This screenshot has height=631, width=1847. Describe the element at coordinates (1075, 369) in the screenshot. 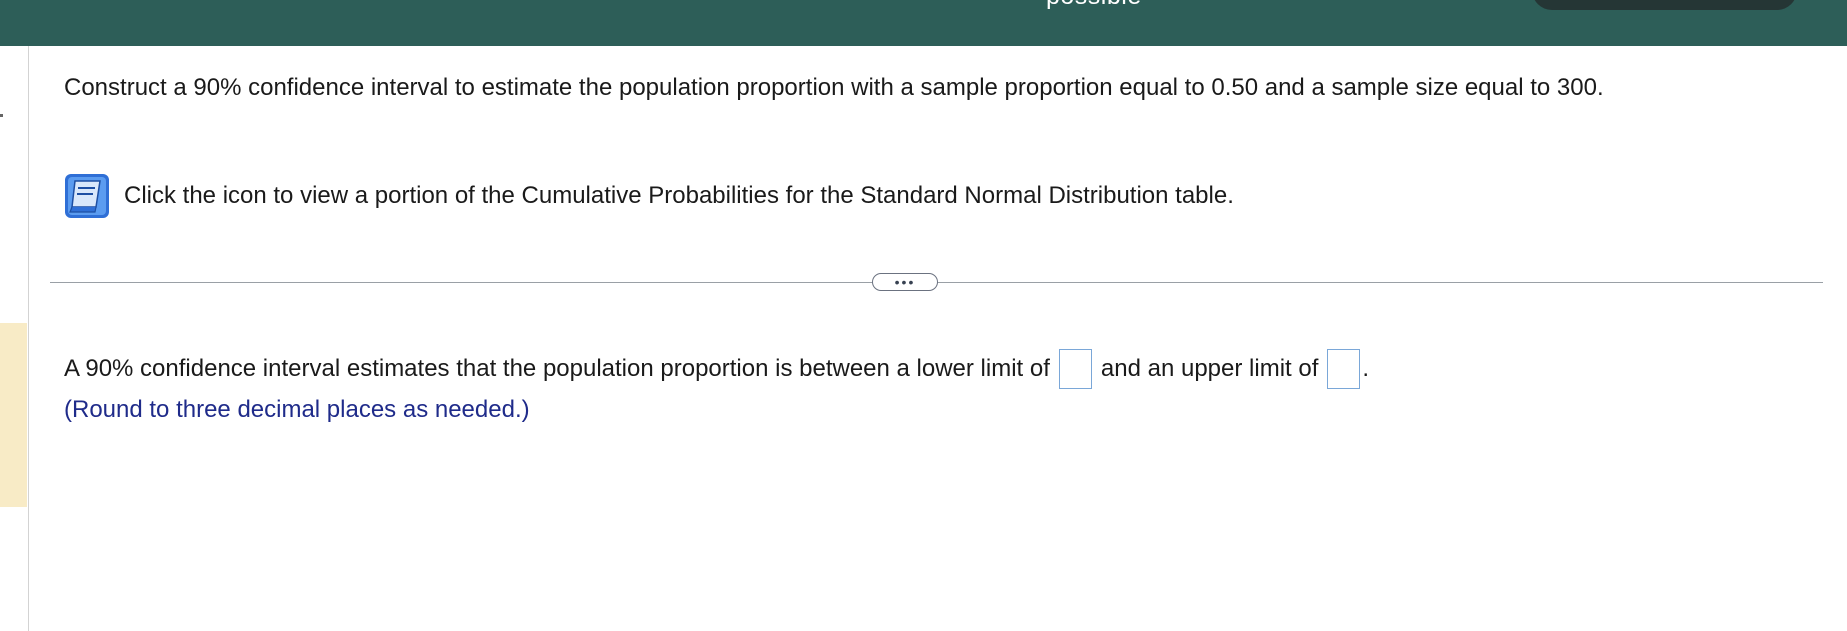

I see `lower-limit-input` at that location.